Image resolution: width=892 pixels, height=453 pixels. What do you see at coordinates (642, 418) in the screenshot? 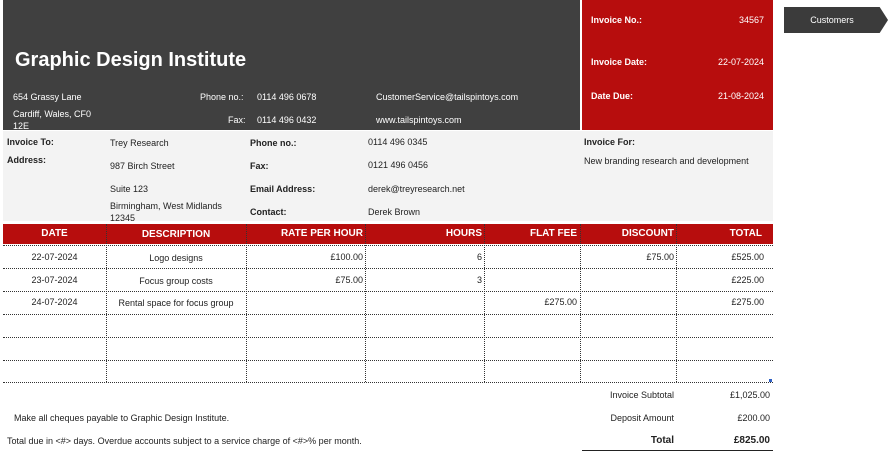
I see `deposit-label: Deposit Amount` at bounding box center [642, 418].